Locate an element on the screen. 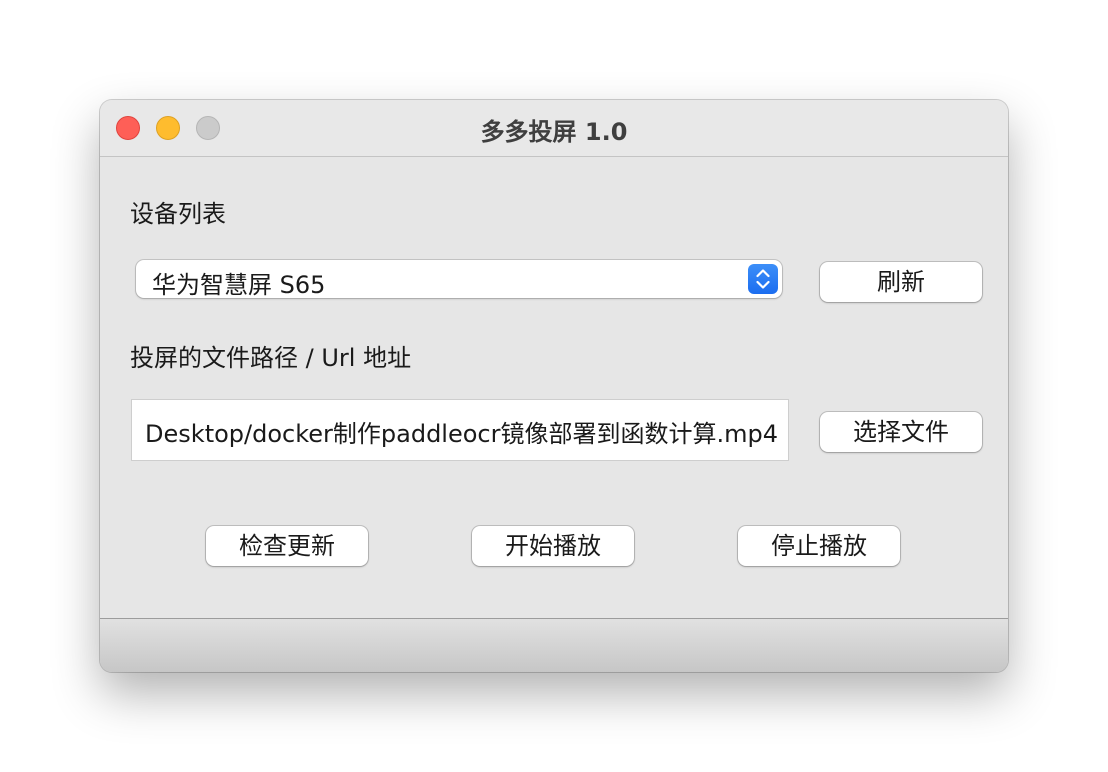 This screenshot has height=772, width=1108. file-path-label: 投屏的文件路径 / Url 地址 is located at coordinates (271, 358).